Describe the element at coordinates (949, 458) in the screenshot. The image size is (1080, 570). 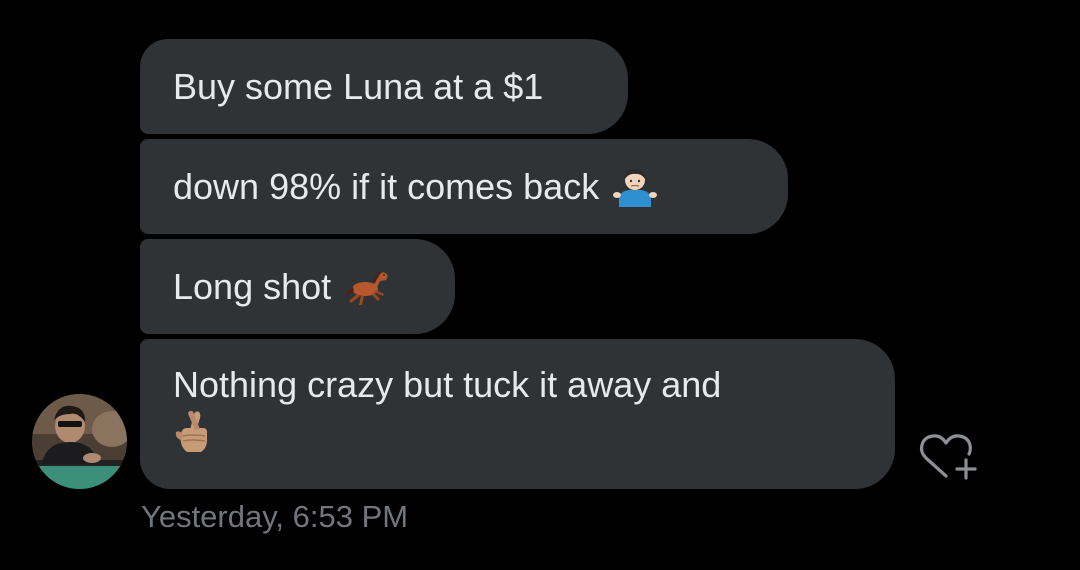
I see `add-reaction-heart-icon` at that location.